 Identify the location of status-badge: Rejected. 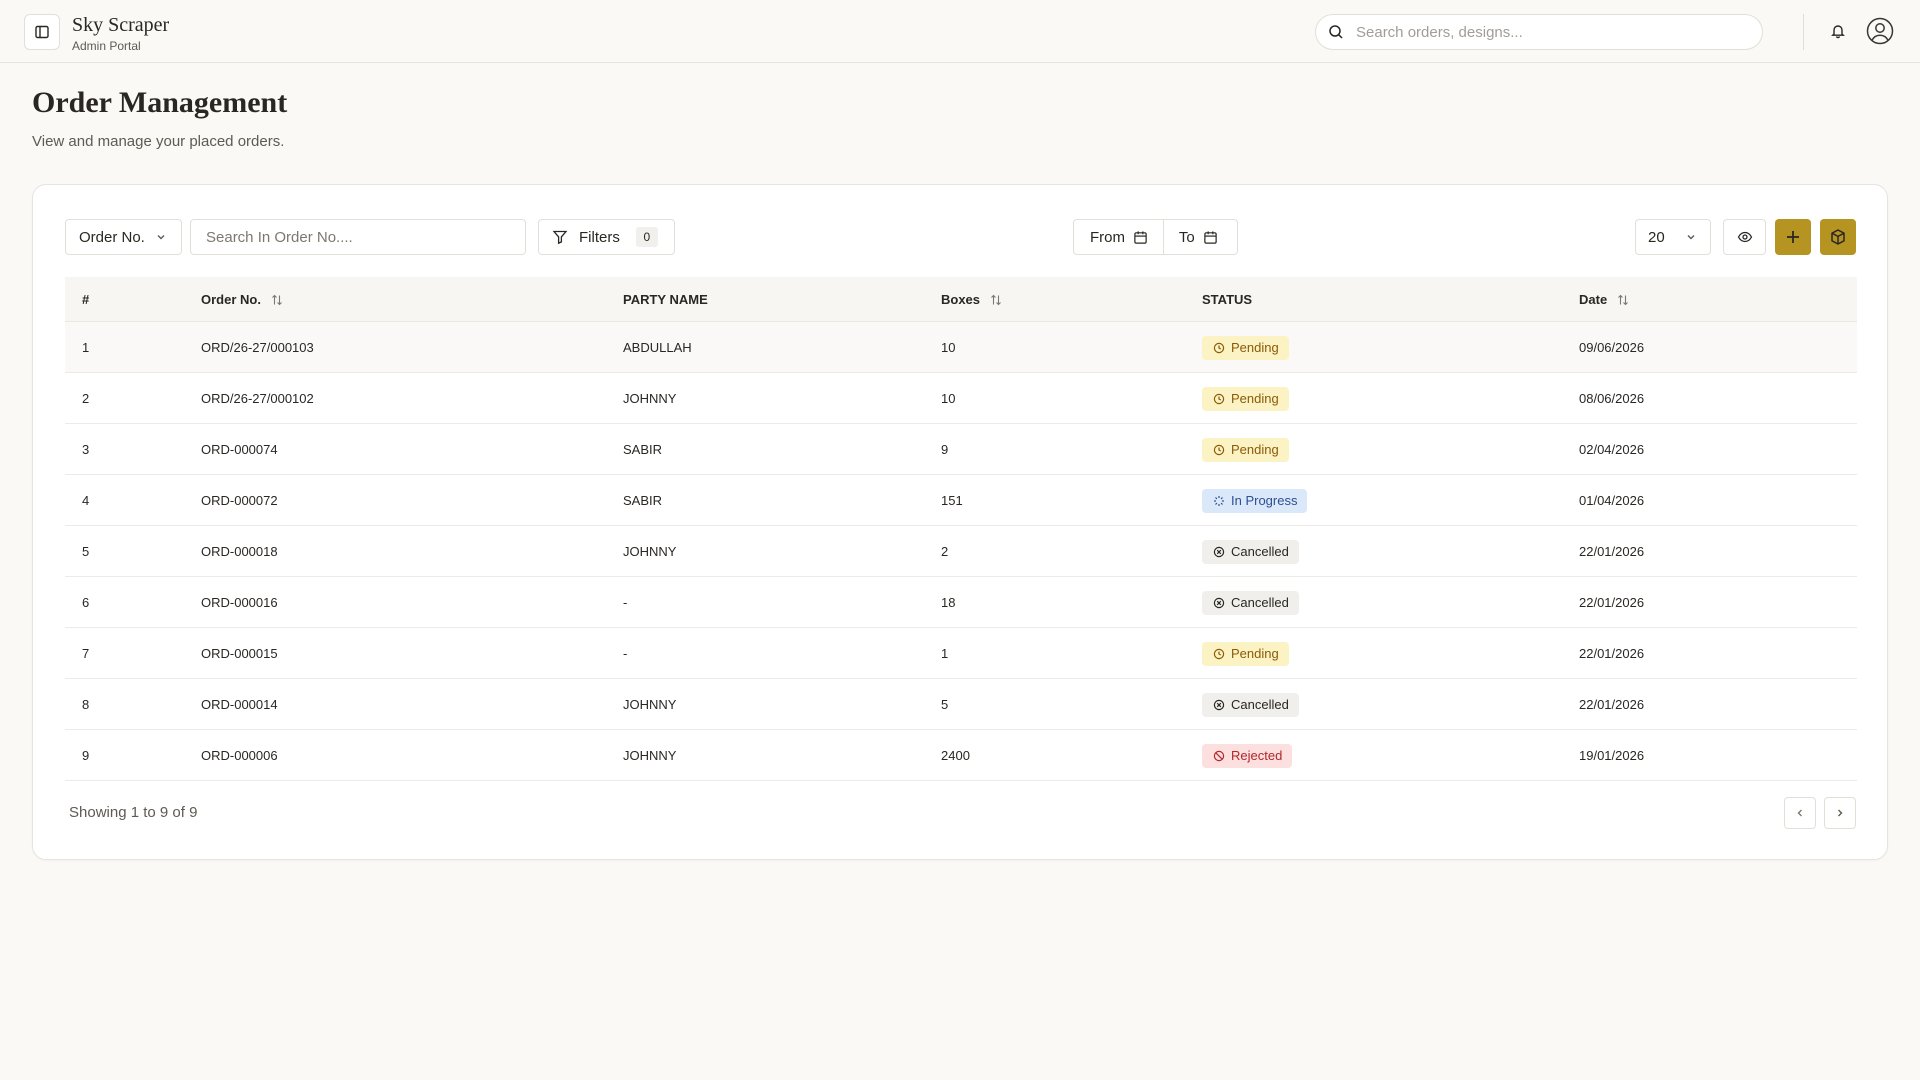
(1247, 755).